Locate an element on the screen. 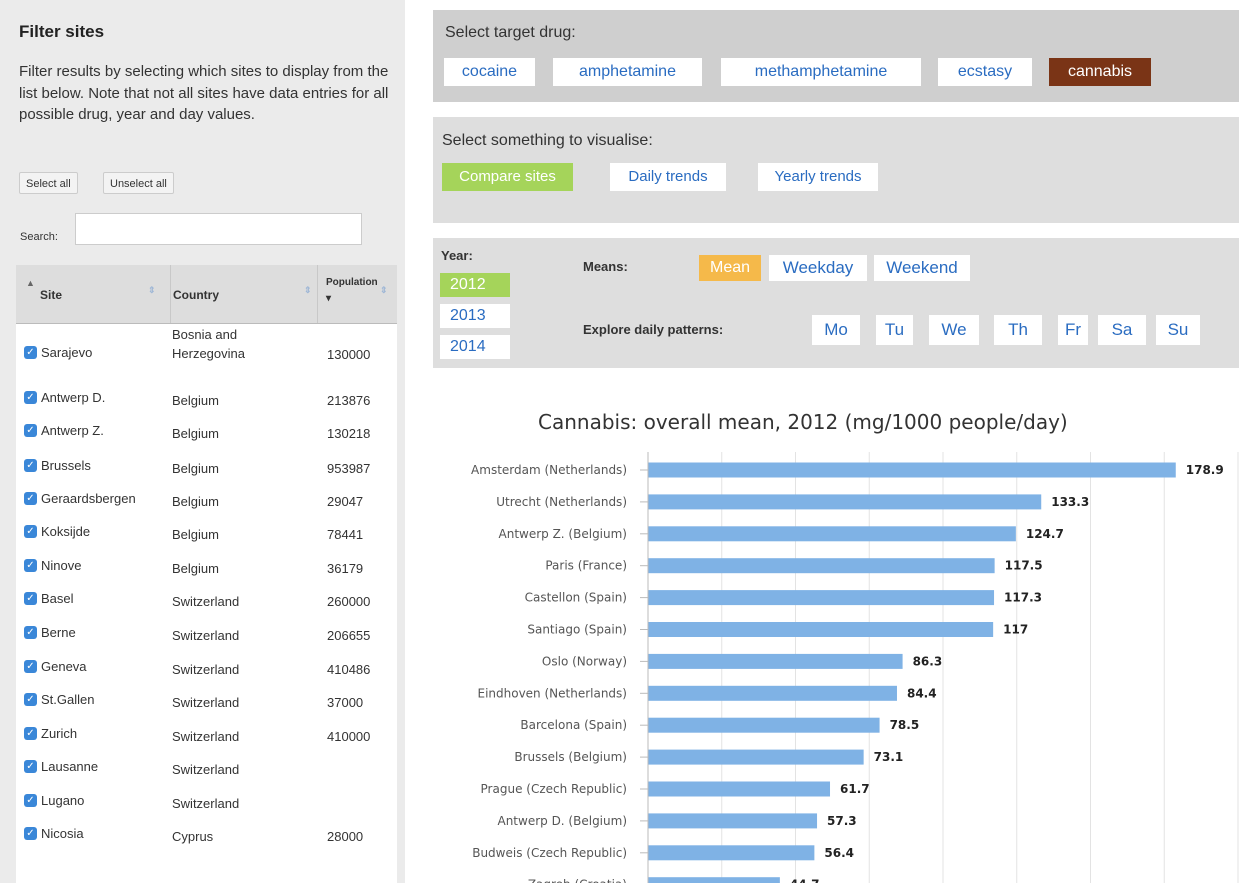 The height and width of the screenshot is (883, 1239). table-row: ✓ Nicosia Cyprus 28000 is located at coordinates (206, 831).